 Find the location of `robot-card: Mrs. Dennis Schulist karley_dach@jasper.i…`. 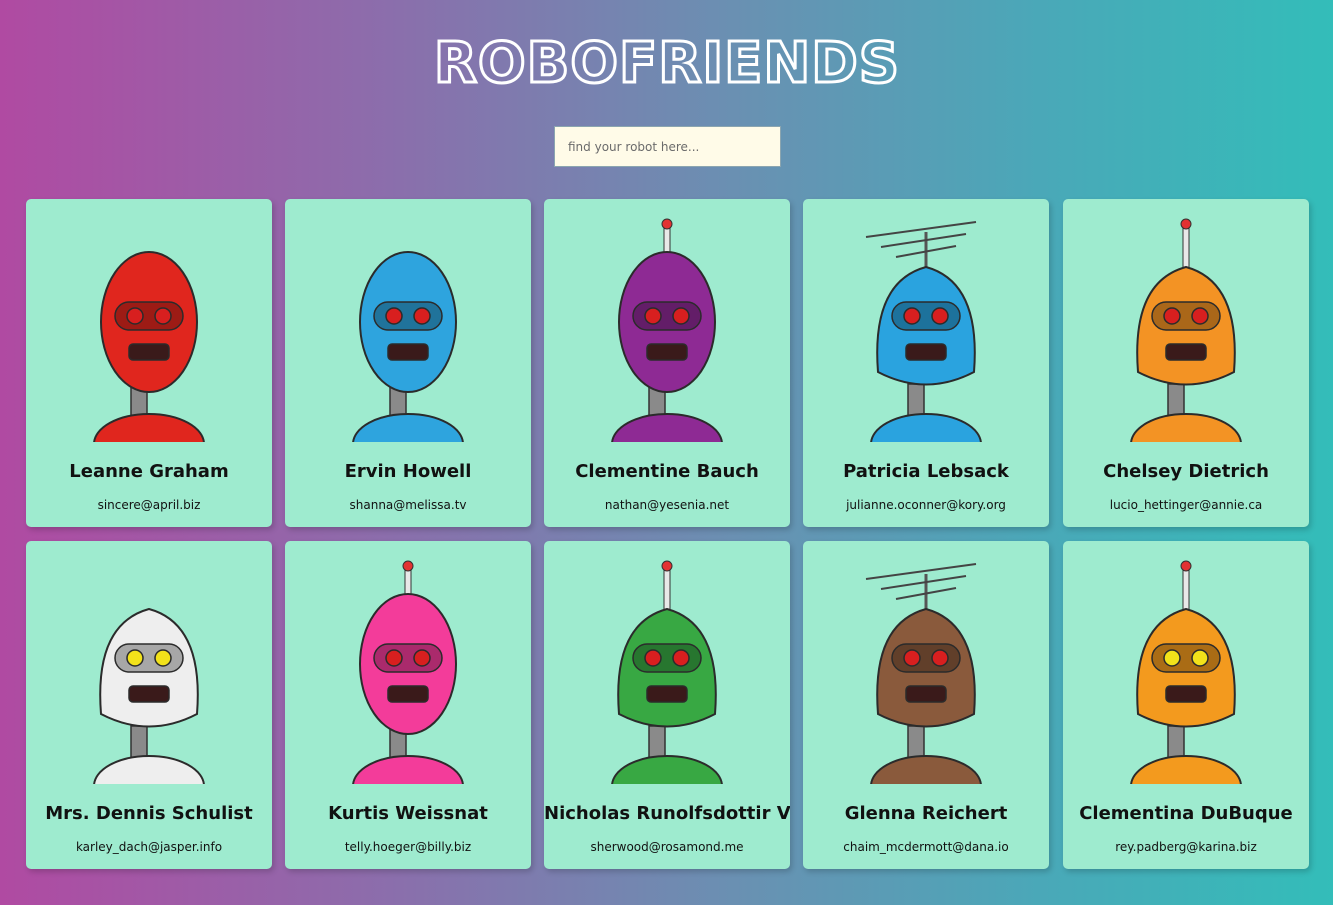

robot-card: Mrs. Dennis Schulist karley_dach@jasper.i… is located at coordinates (149, 705).